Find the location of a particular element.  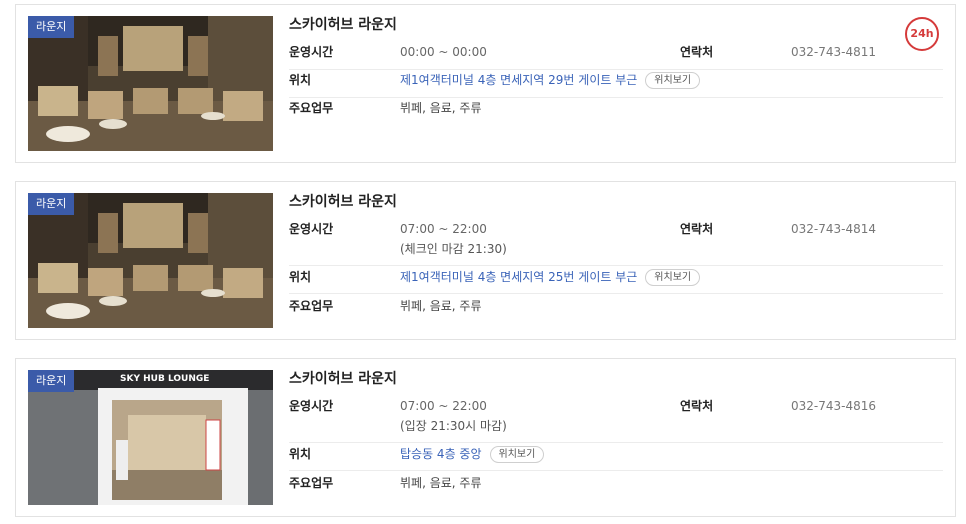

phone-value: 032-743-4814 is located at coordinates (834, 229).